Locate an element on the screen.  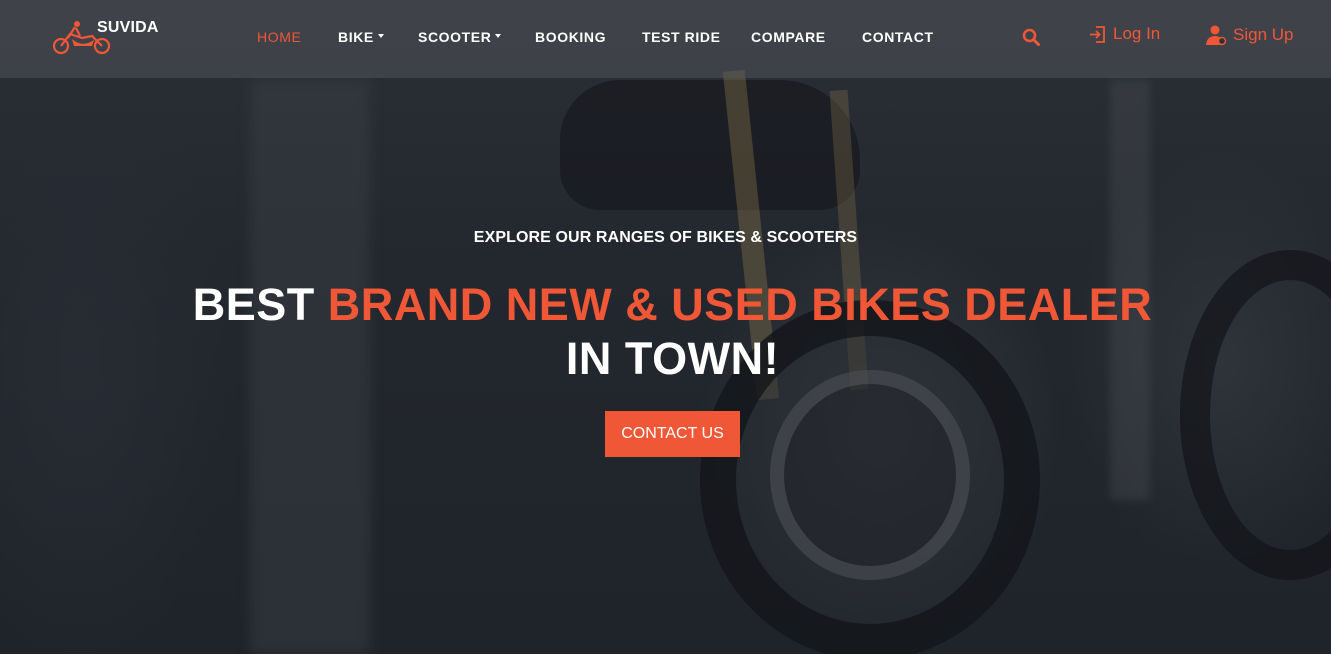
search-icon is located at coordinates (1031, 37).